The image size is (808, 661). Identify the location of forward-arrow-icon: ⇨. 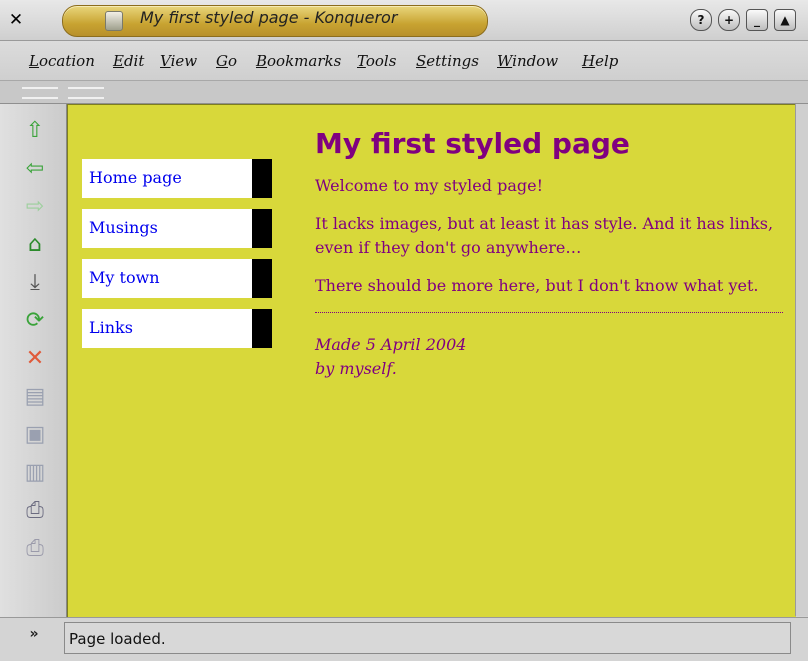
(35, 207).